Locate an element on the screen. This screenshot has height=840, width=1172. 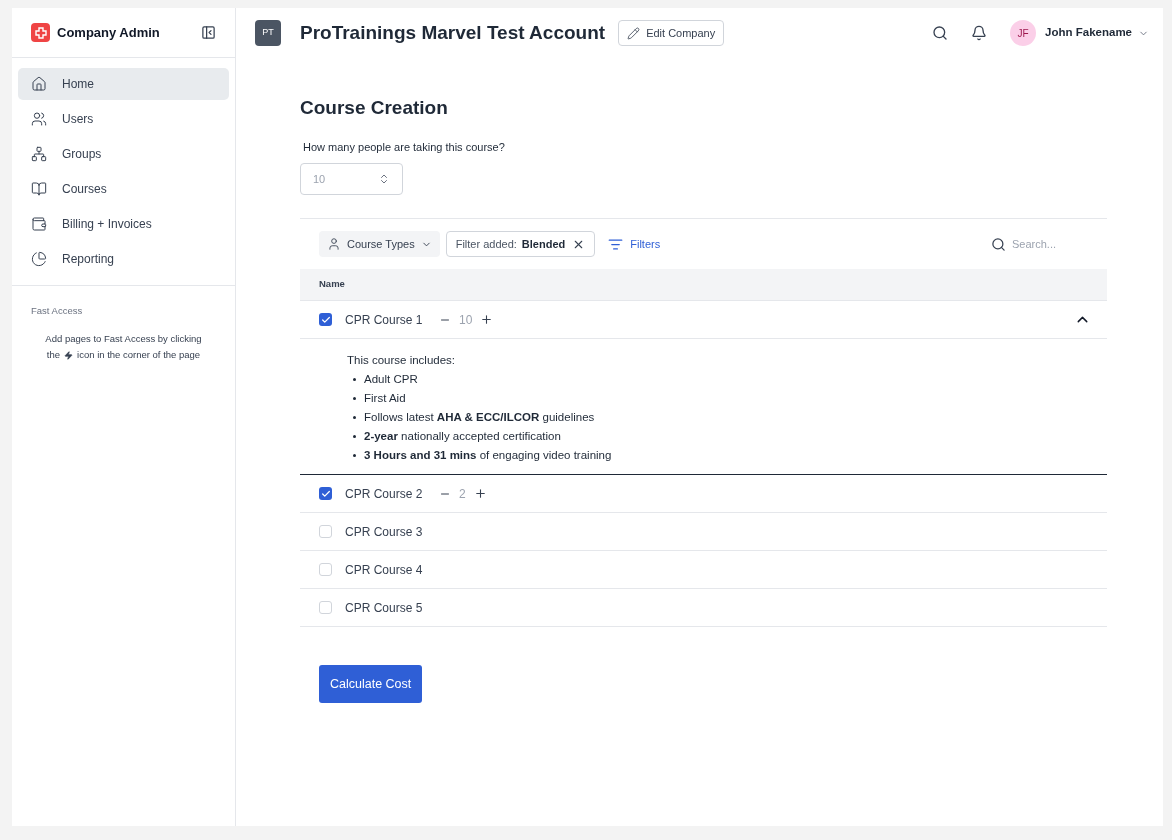
course-feature: 2-year nationally accepted certification is located at coordinates (462, 436).